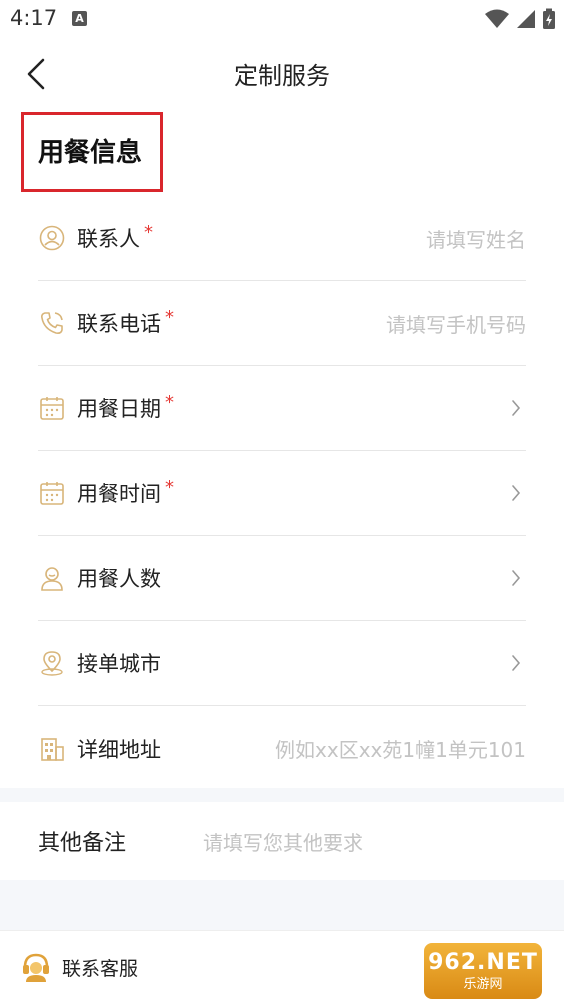 The image size is (564, 1004). I want to click on phone-input: 请填写手机号码, so click(350, 323).